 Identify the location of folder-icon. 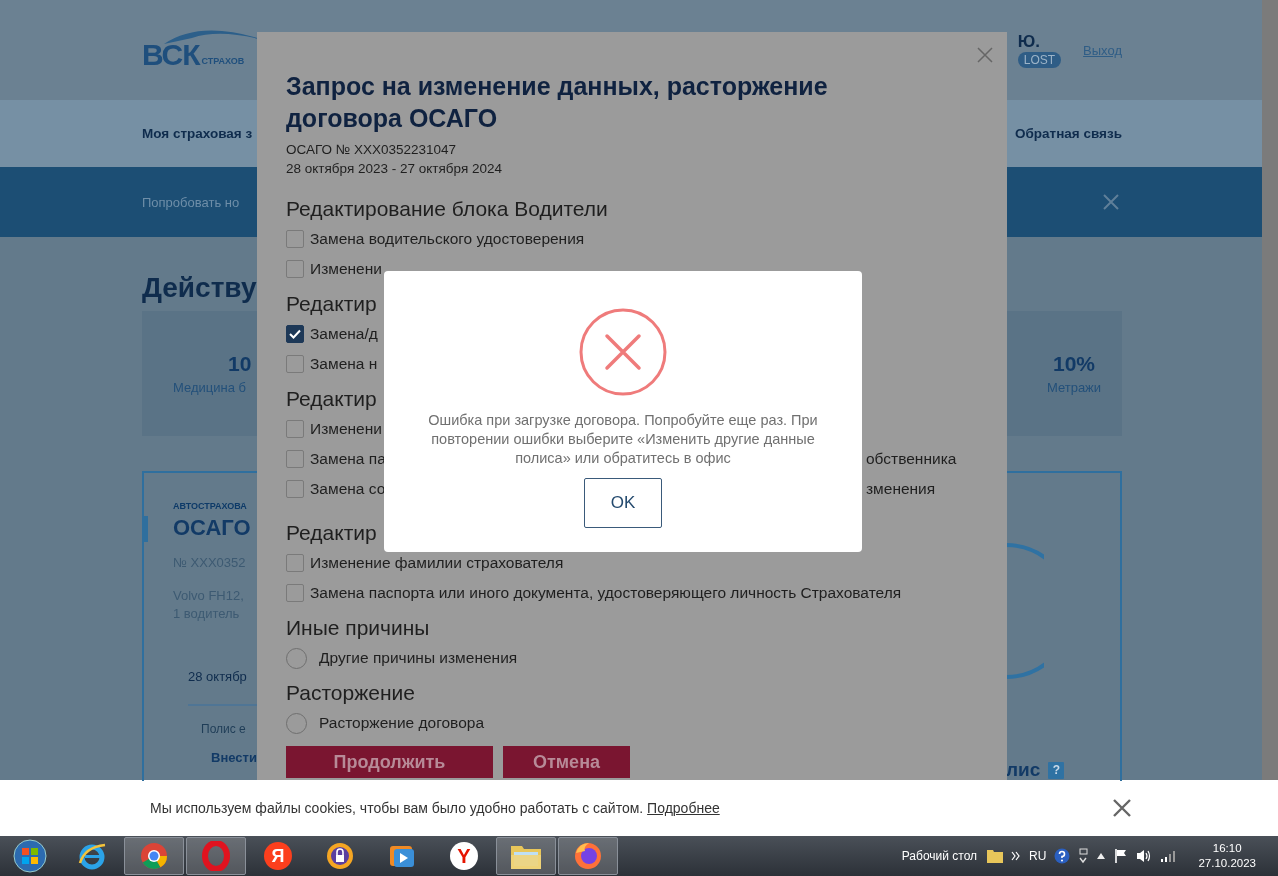
(995, 856).